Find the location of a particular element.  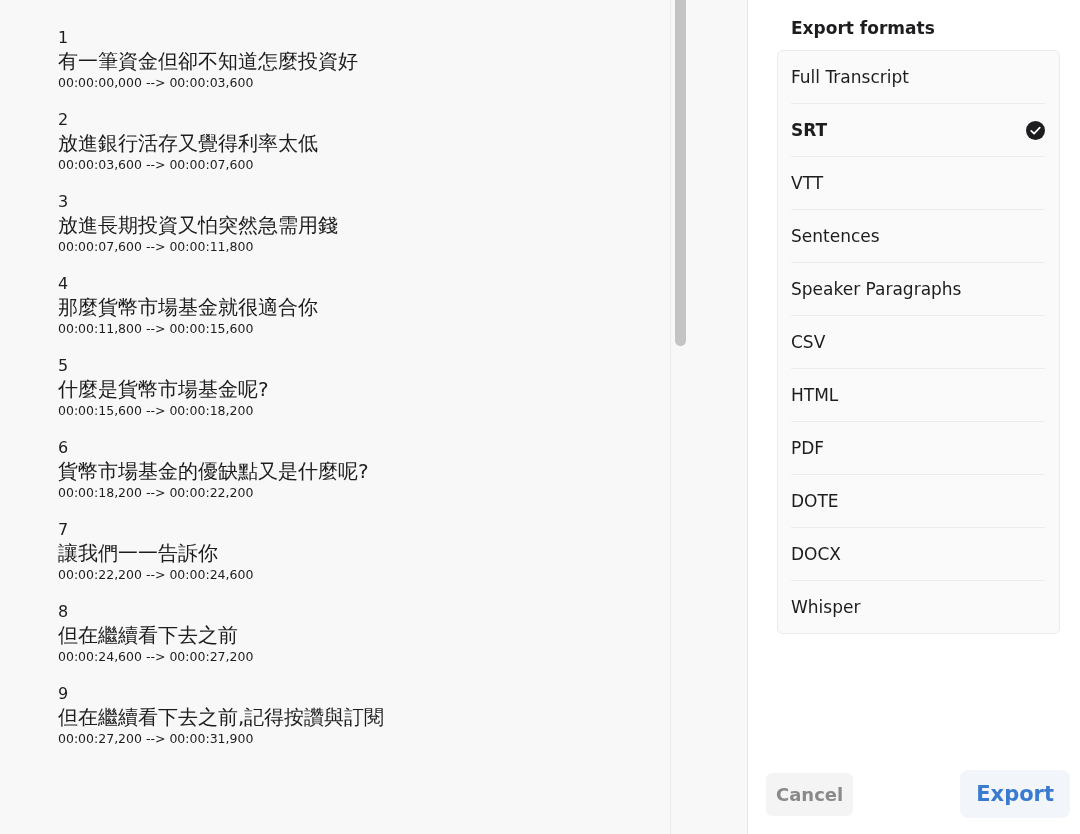

subtitle-index: 5 is located at coordinates (64, 366).